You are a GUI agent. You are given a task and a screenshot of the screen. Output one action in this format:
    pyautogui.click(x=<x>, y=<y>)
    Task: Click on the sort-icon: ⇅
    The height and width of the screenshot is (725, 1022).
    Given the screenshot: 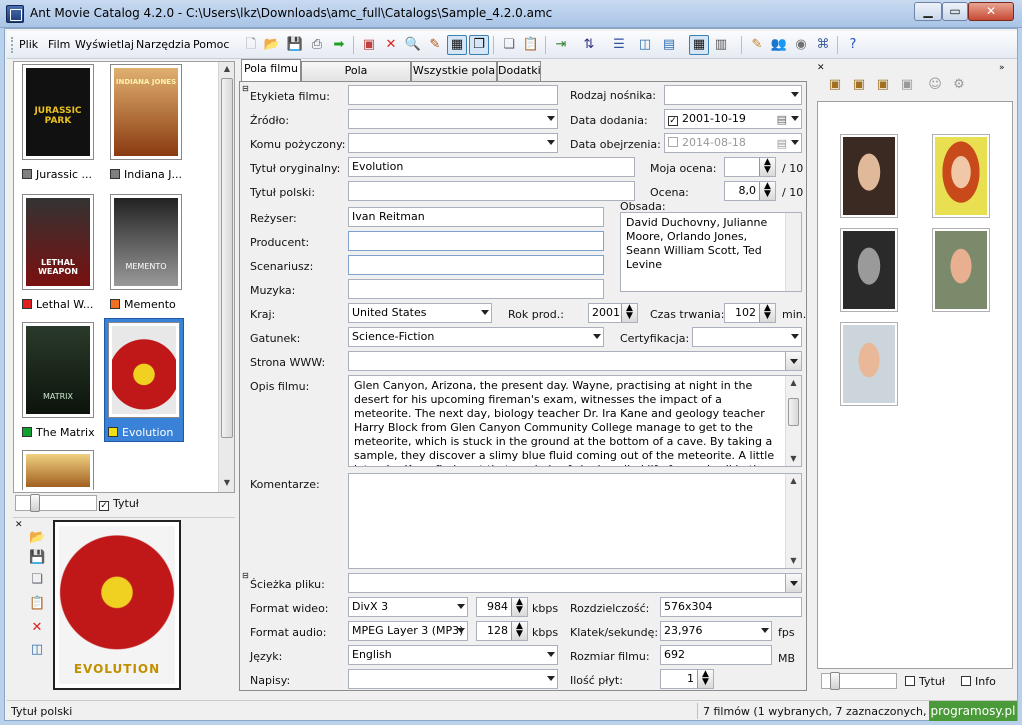 What is the action you would take?
    pyautogui.click(x=589, y=45)
    